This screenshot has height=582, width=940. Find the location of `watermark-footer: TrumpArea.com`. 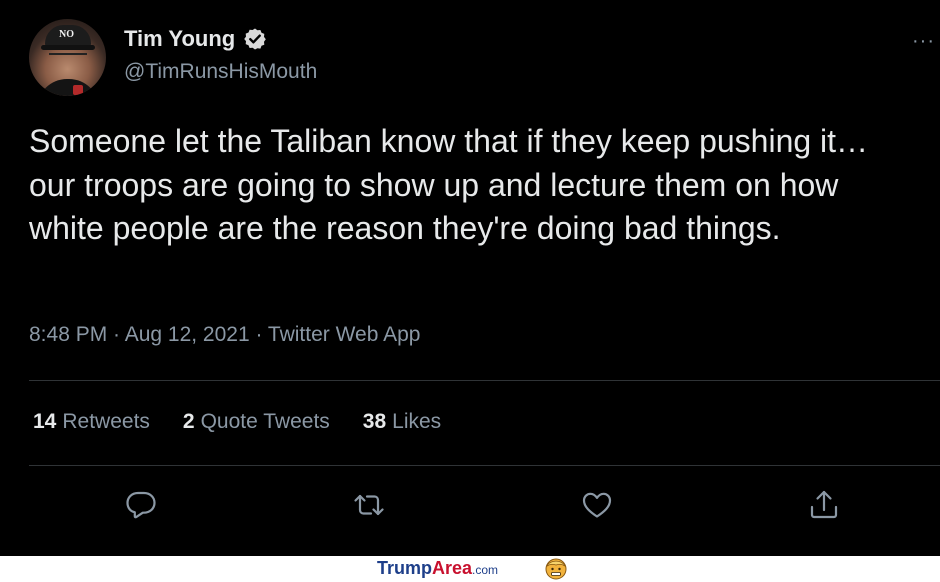

watermark-footer: TrumpArea.com is located at coordinates (470, 569).